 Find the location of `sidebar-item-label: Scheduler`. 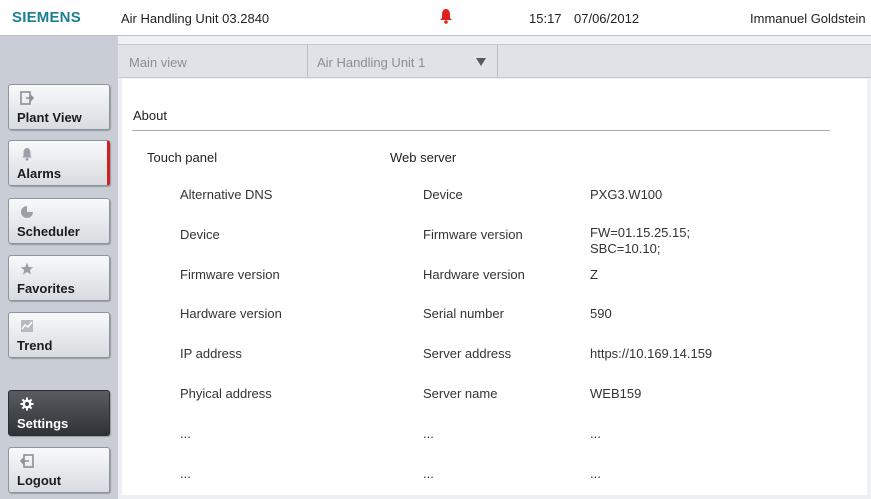

sidebar-item-label: Scheduler is located at coordinates (48, 231).